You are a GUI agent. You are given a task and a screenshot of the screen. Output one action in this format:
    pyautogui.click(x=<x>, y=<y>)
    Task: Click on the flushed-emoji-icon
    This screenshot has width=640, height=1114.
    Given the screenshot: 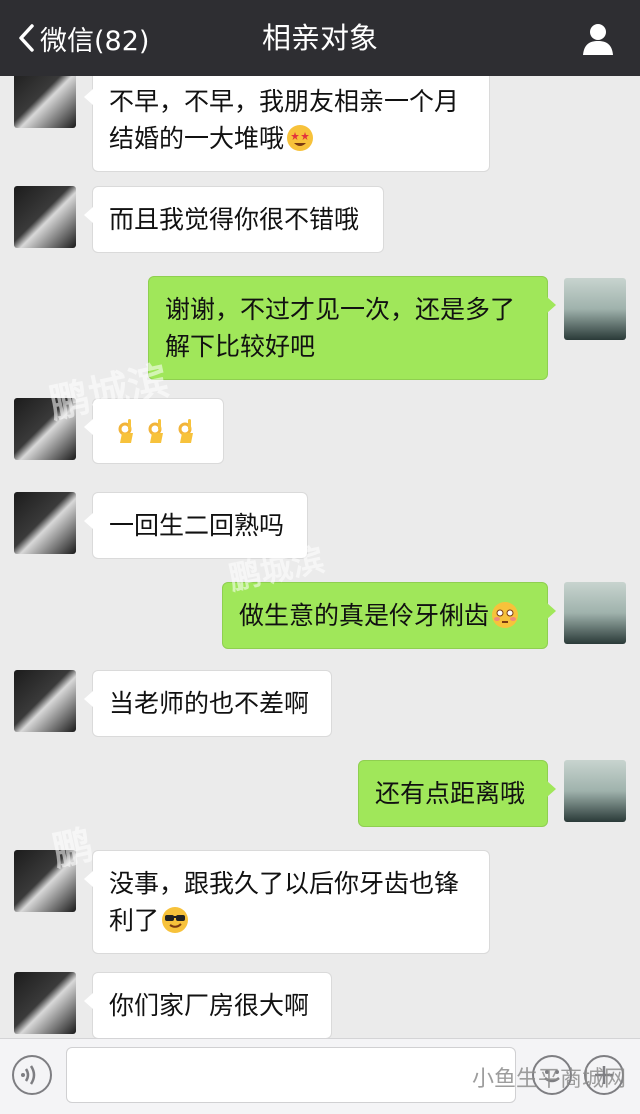 What is the action you would take?
    pyautogui.click(x=505, y=615)
    